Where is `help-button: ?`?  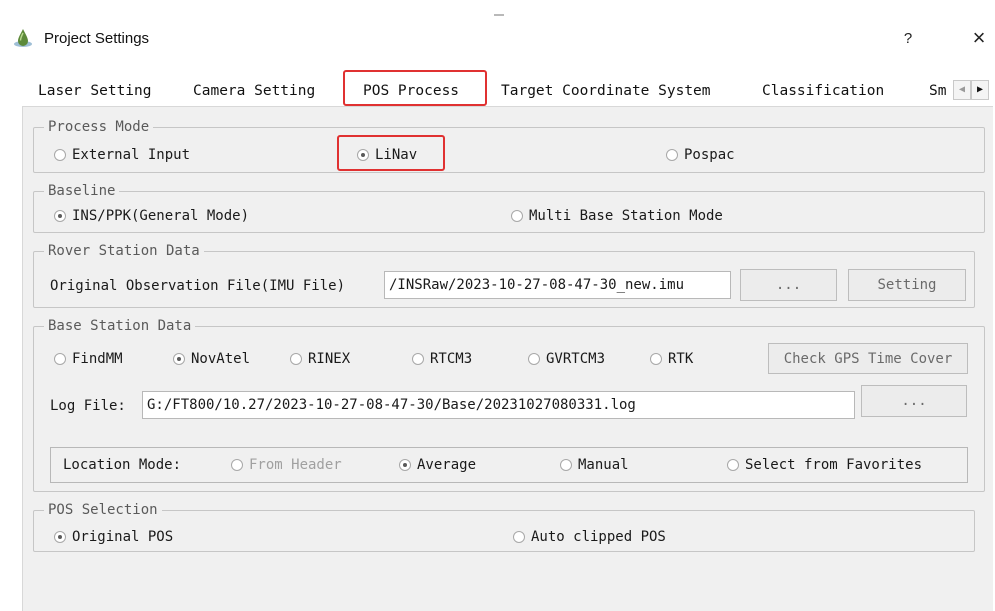 help-button: ? is located at coordinates (908, 39).